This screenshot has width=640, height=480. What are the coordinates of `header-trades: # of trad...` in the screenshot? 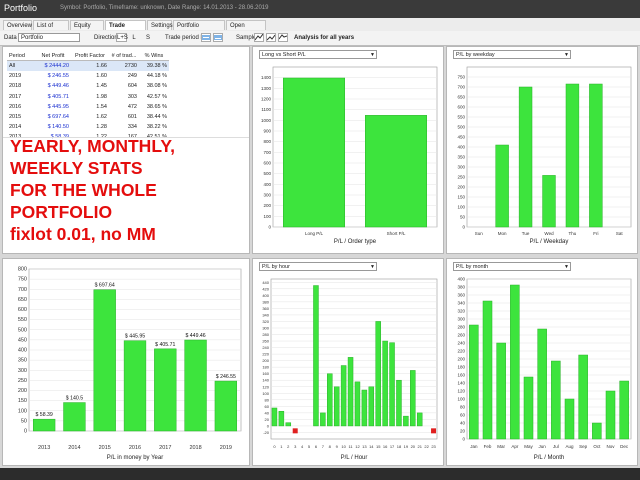 It's located at (124, 56).